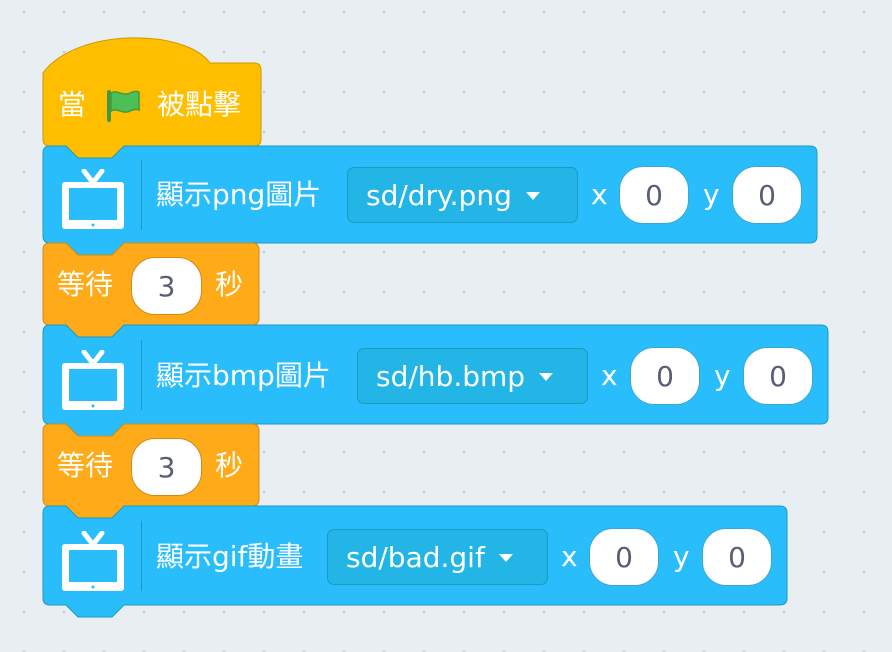  Describe the element at coordinates (123, 106) in the screenshot. I see `green-flag-icon` at that location.